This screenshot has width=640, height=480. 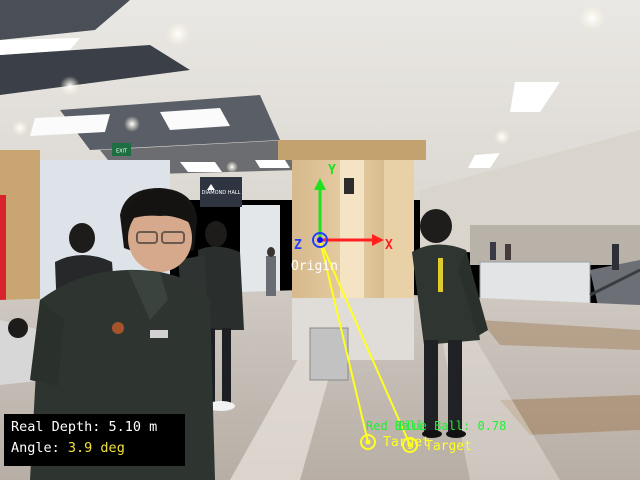 I want to click on y-axis-arrow-icon, so click(x=320, y=184).